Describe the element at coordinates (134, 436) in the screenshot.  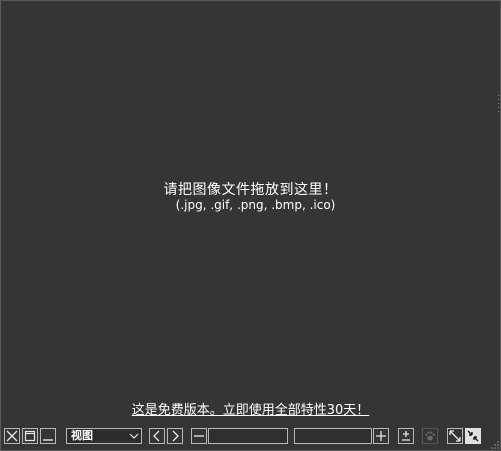
I see `chevron-down-icon` at that location.